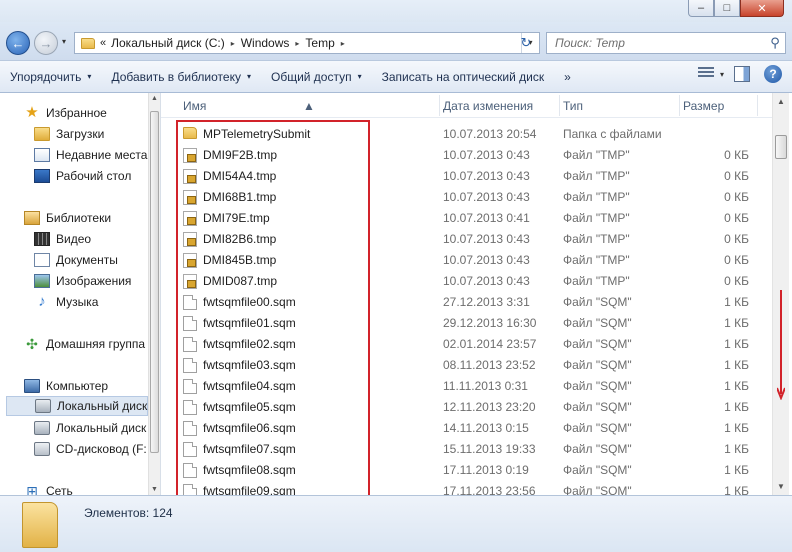 The image size is (792, 552). I want to click on sidebar-item-label: Загрузки, so click(80, 134).